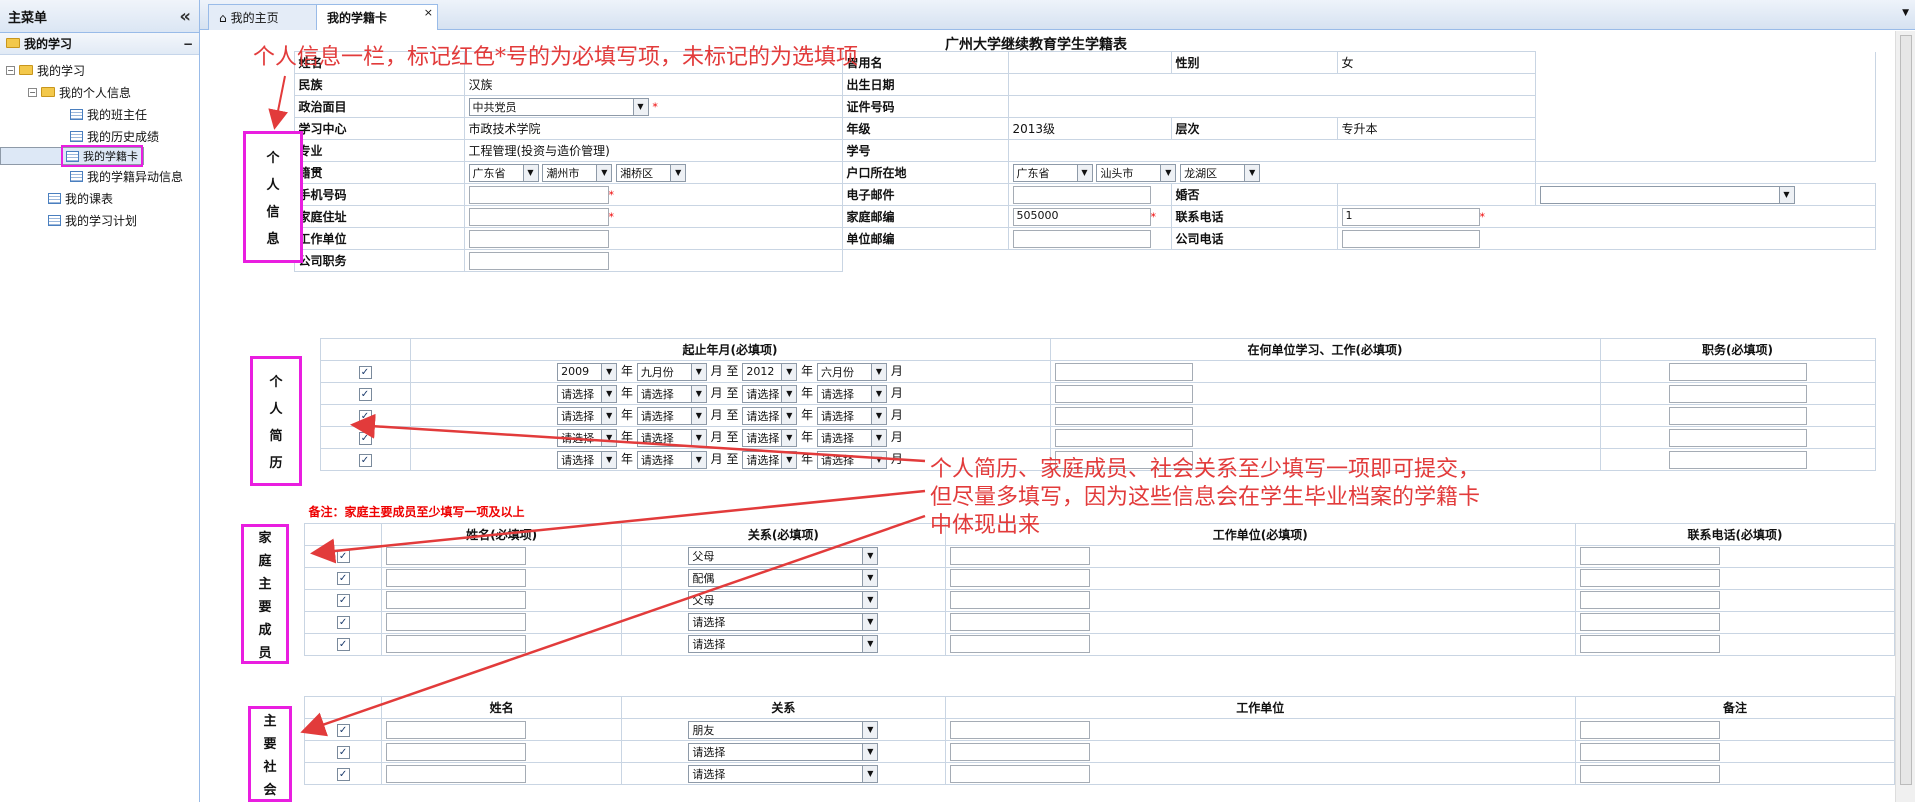  What do you see at coordinates (1081, 216) in the screenshot?
I see `zip-input: 505000` at bounding box center [1081, 216].